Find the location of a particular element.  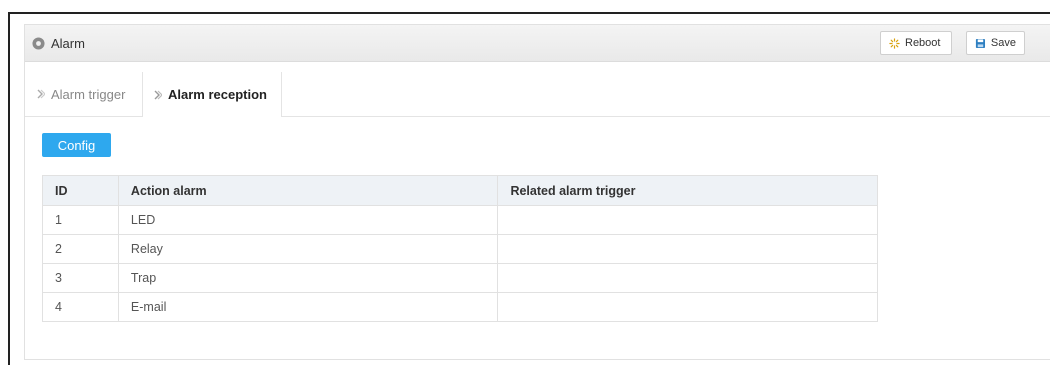

tab-alarm-reception: Alarm reception is located at coordinates (212, 94).